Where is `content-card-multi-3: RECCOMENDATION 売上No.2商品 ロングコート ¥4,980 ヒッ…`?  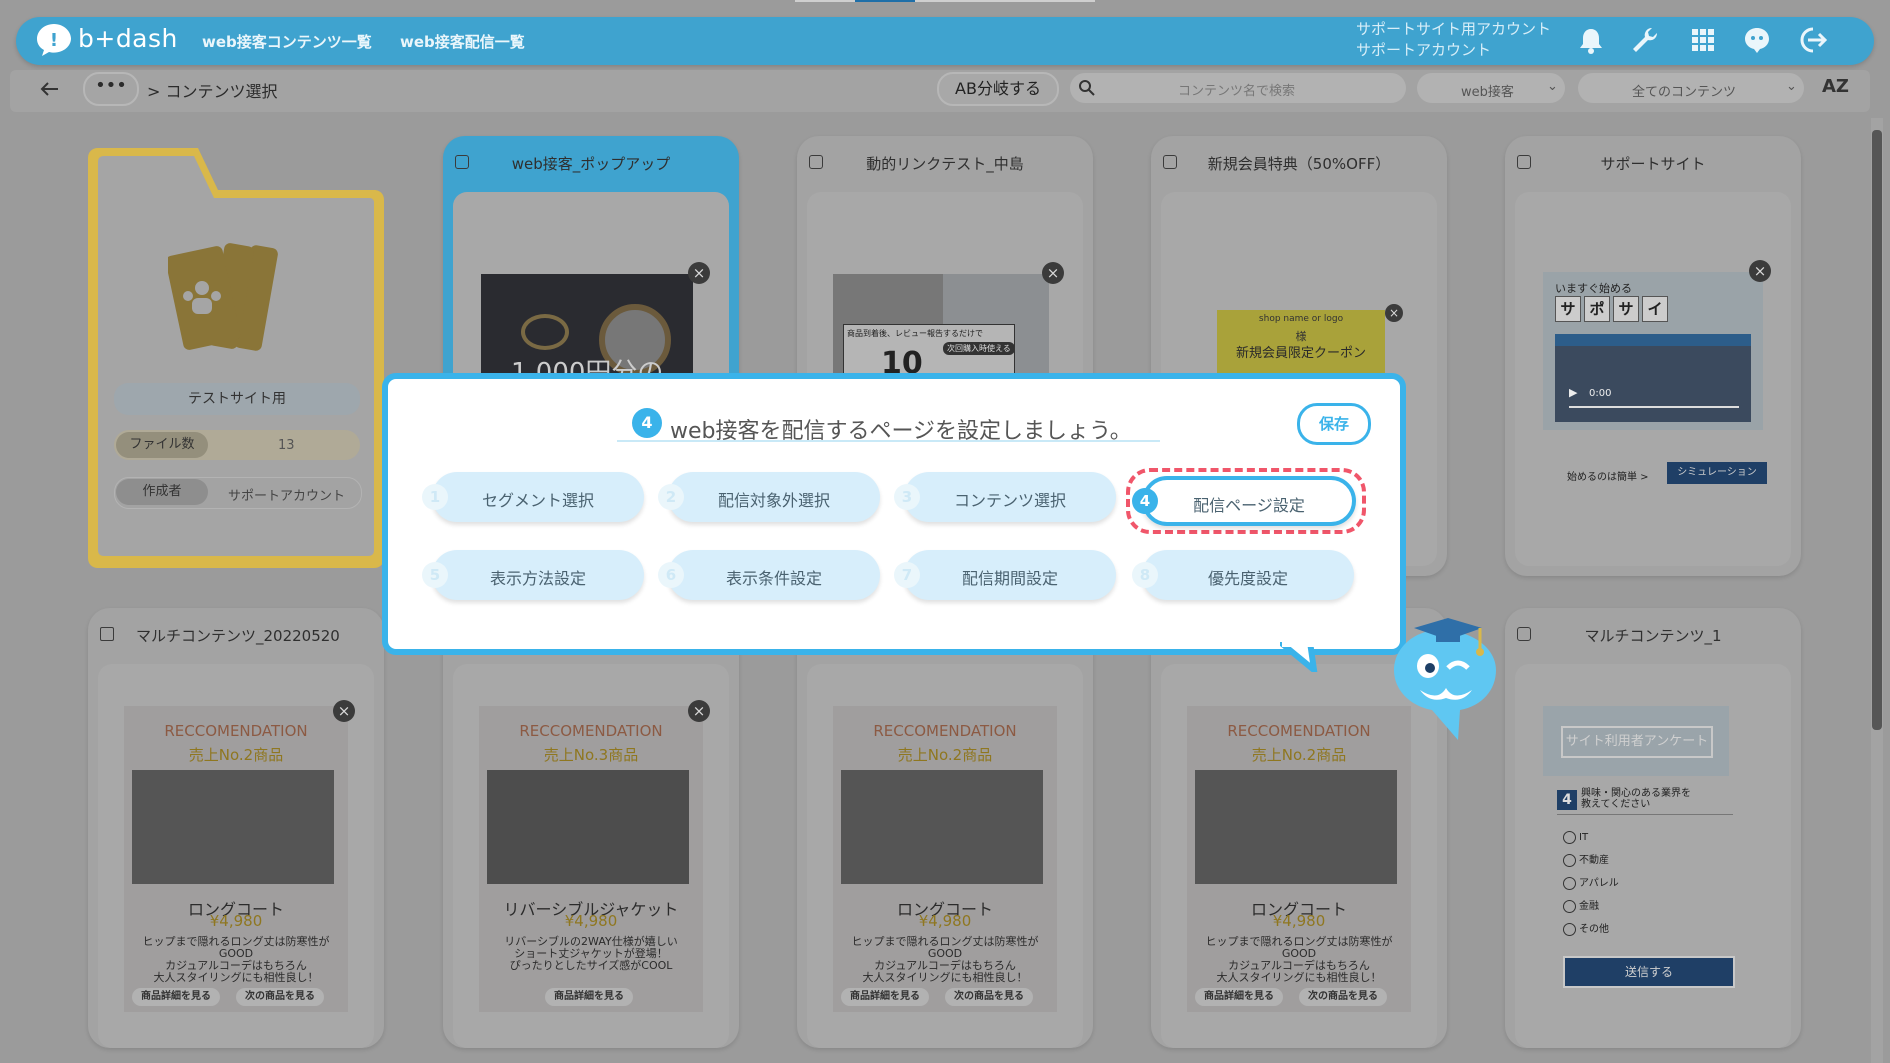
content-card-multi-3: RECCOMENDATION 売上No.2商品 ロングコート ¥4,980 ヒッ… is located at coordinates (945, 828).